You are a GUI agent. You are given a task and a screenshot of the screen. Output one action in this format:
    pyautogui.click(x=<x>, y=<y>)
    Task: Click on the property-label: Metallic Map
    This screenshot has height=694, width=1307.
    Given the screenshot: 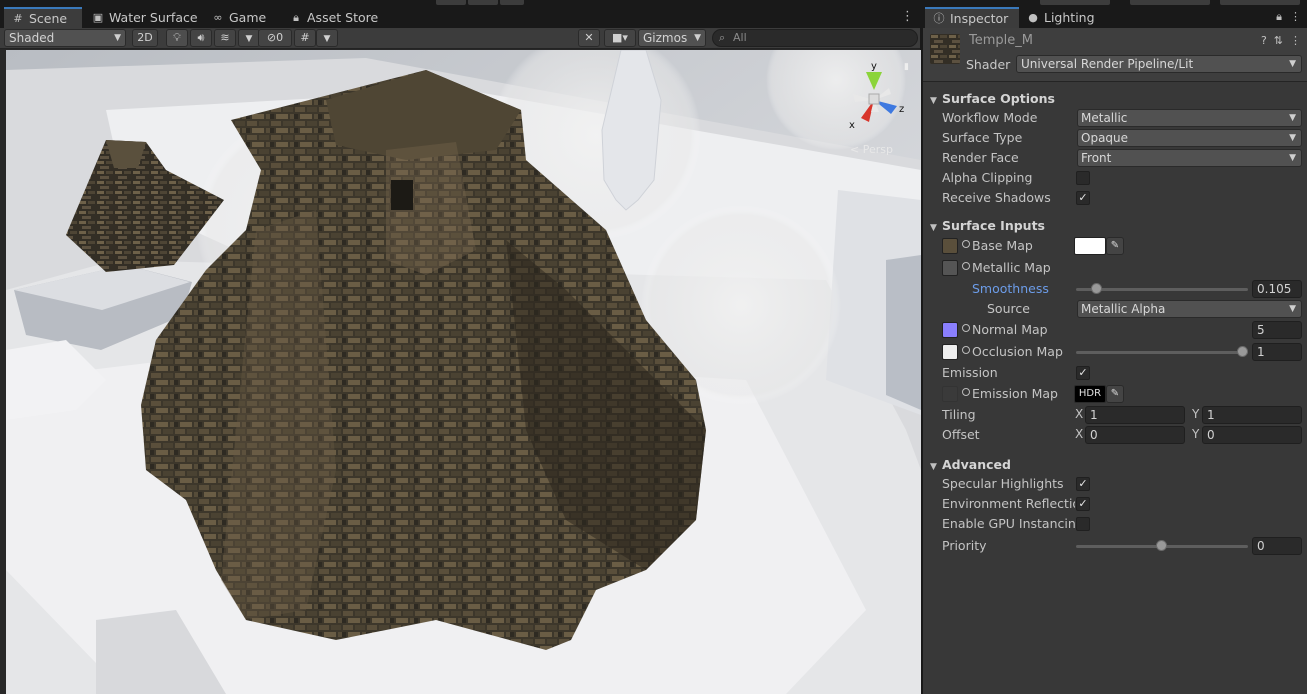 What is the action you would take?
    pyautogui.click(x=1011, y=267)
    